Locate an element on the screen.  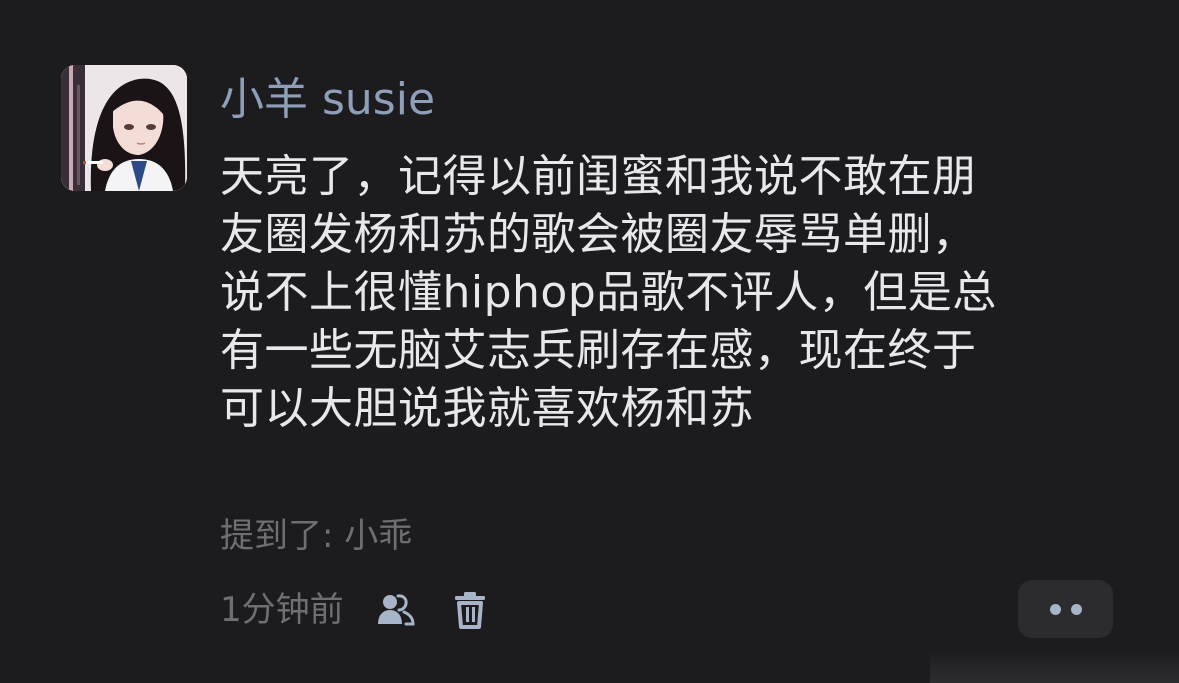
watermark-fade is located at coordinates (1054, 666).